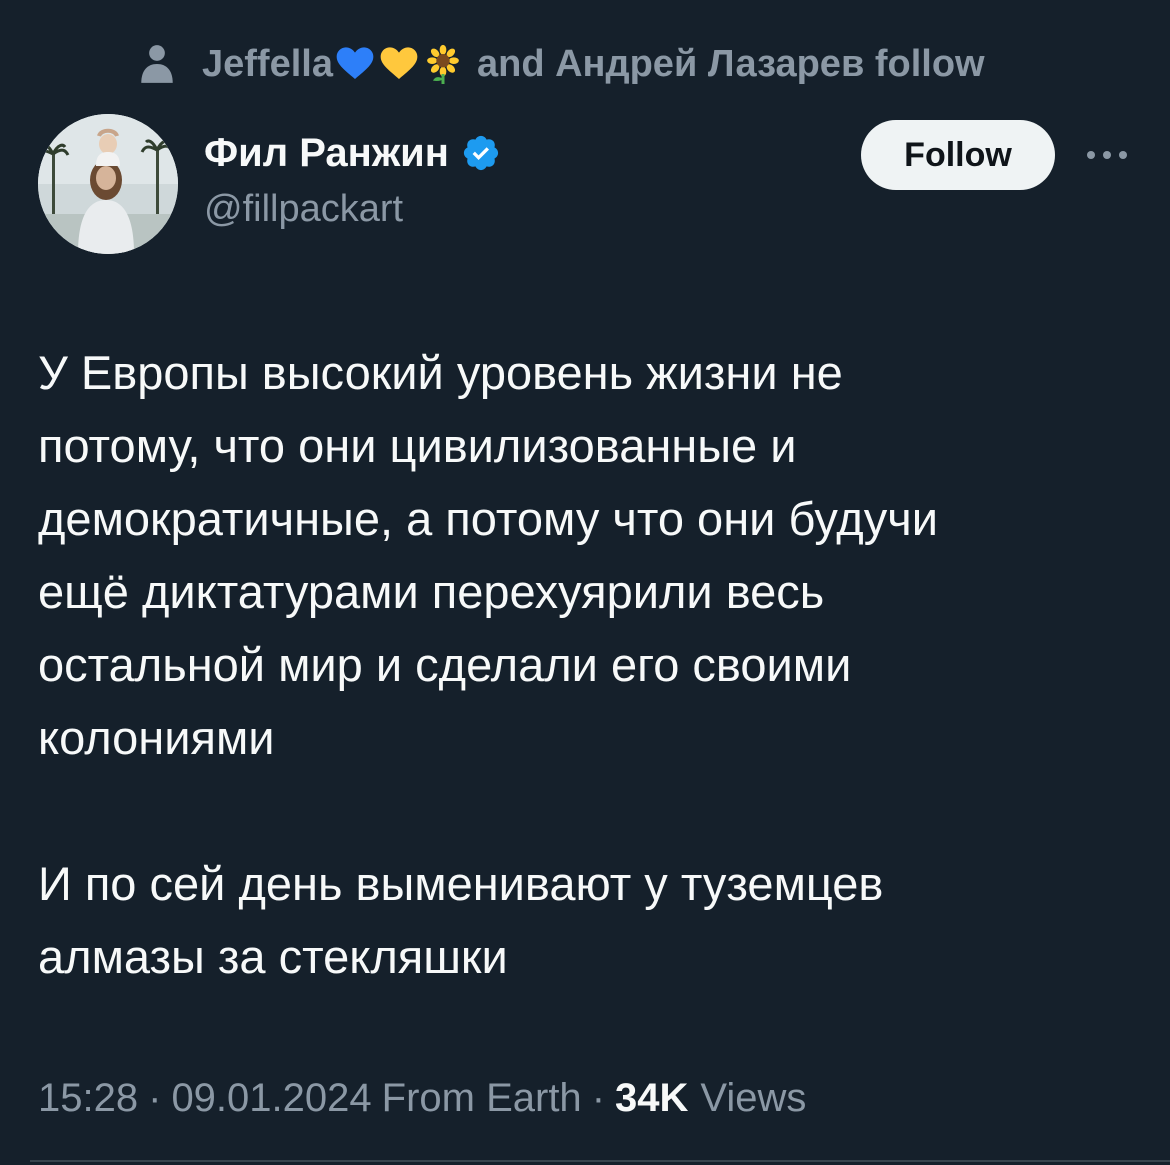  I want to click on follow-button: Follow, so click(958, 155).